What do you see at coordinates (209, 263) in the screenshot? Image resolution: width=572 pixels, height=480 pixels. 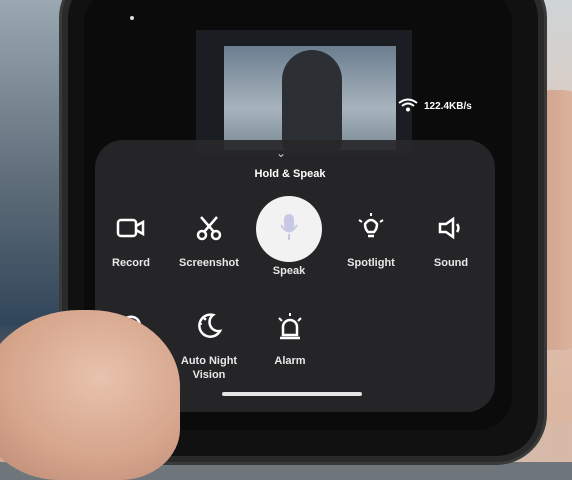 I see `screenshot-label: Screenshot` at bounding box center [209, 263].